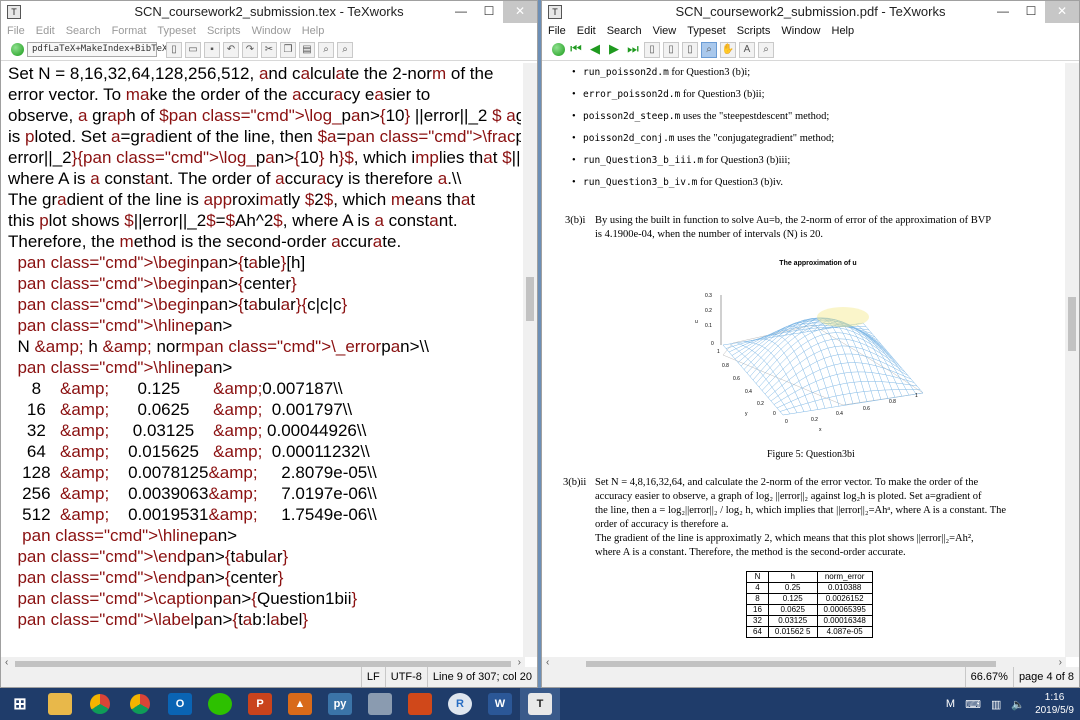  I want to click on file-bullet-item: error_poisson2d.m for Question3 (b)ii;, so click(668, 94).